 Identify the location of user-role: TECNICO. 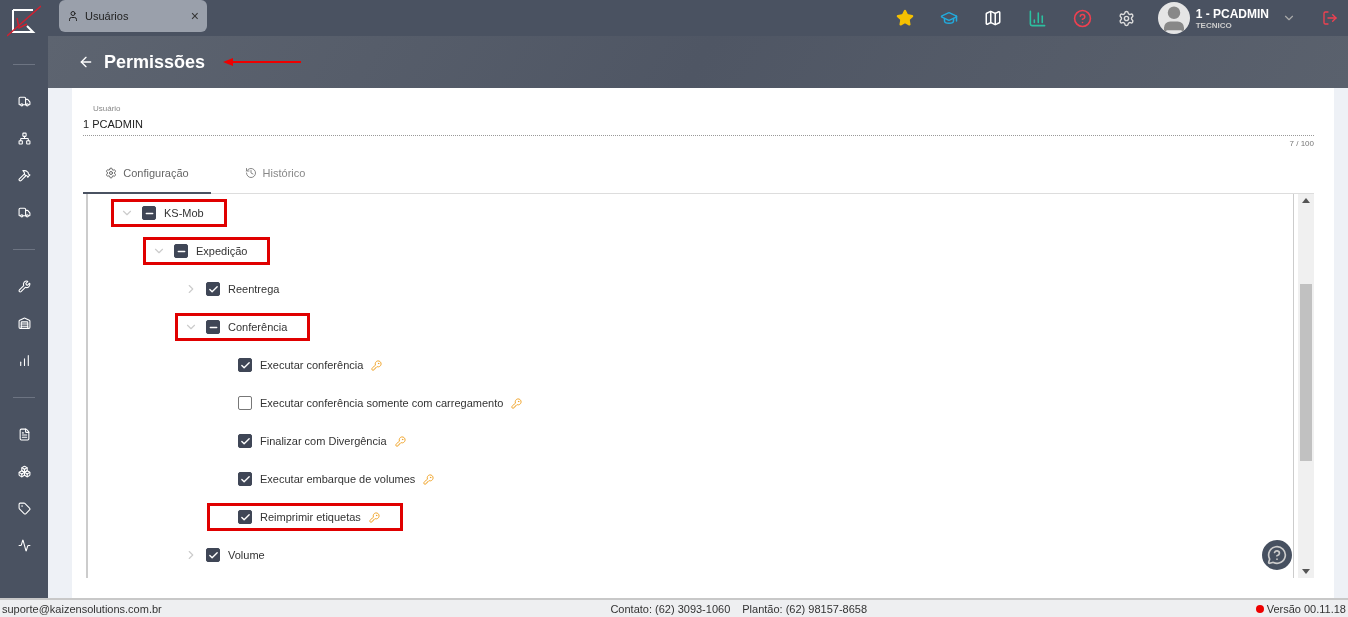
(1214, 25).